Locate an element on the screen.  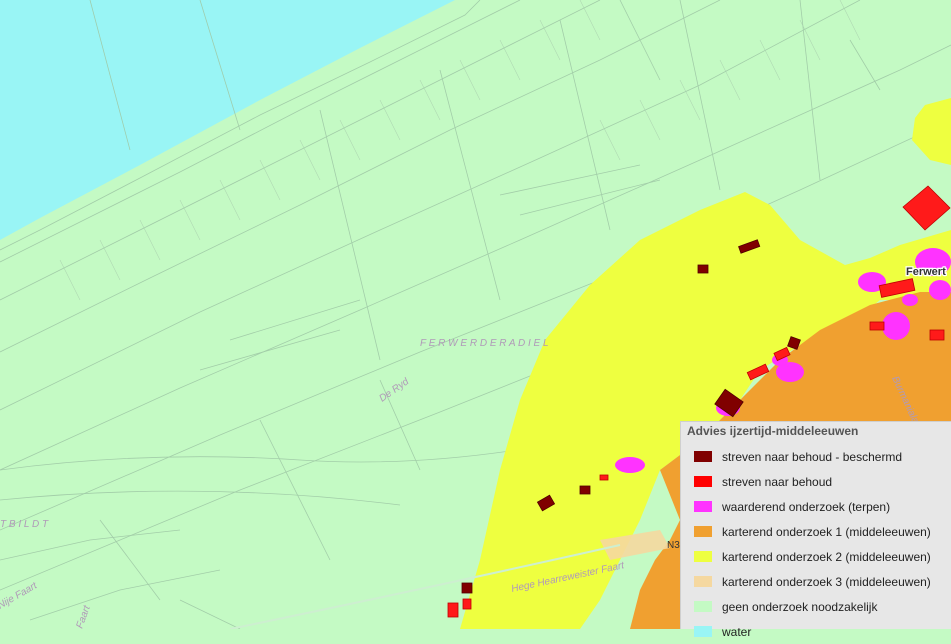
legend-item: streven naar behoud - beschermd is located at coordinates (819, 456).